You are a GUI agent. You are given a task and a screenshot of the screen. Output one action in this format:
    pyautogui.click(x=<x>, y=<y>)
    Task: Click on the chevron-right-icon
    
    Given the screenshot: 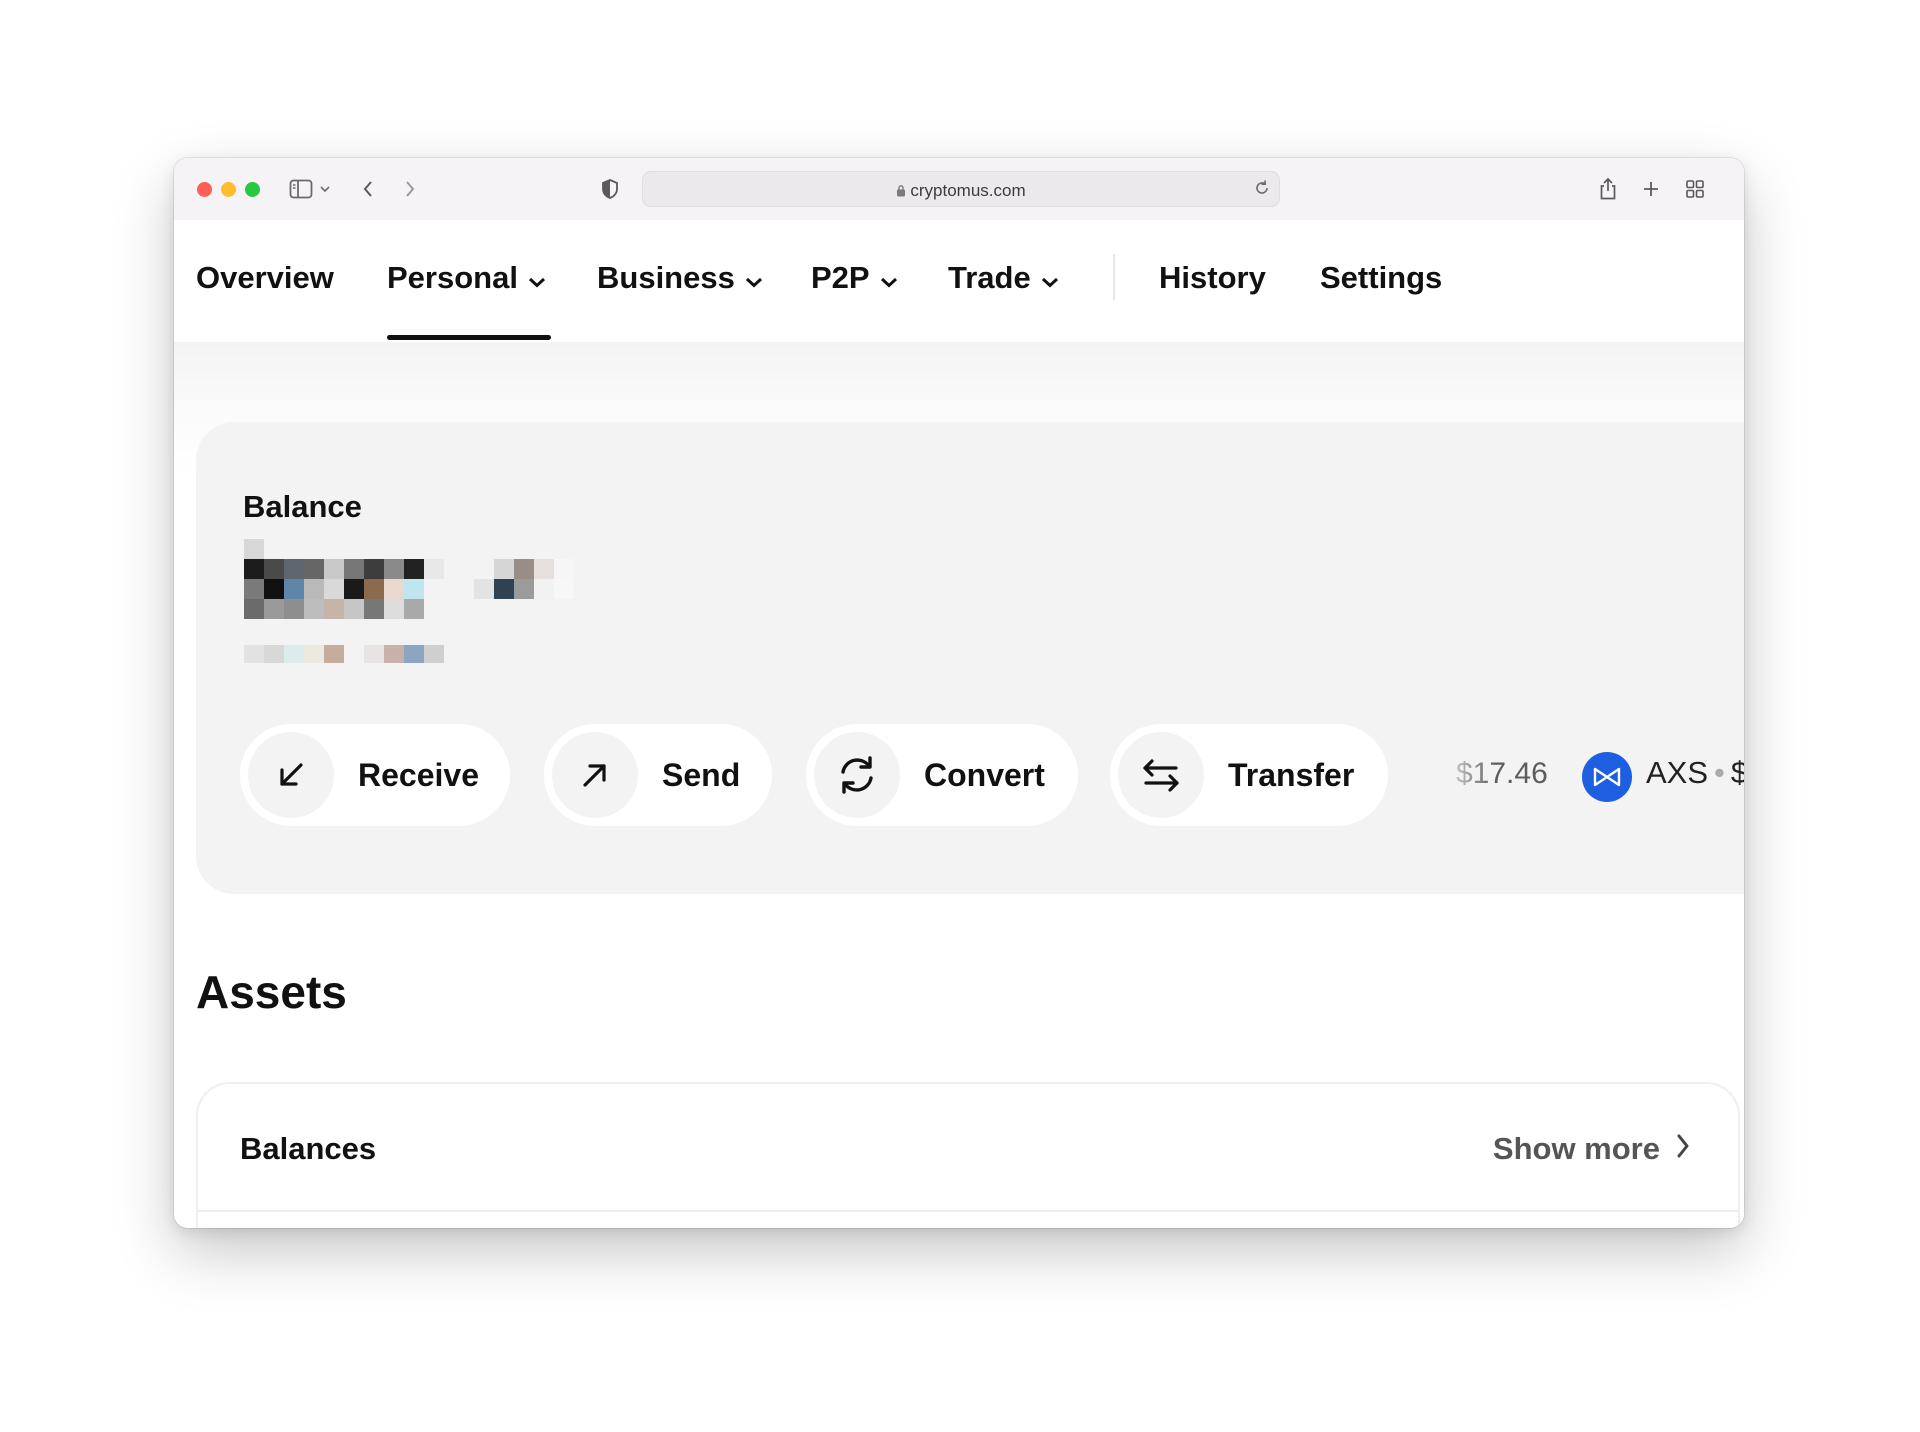 What is the action you would take?
    pyautogui.click(x=1683, y=1149)
    